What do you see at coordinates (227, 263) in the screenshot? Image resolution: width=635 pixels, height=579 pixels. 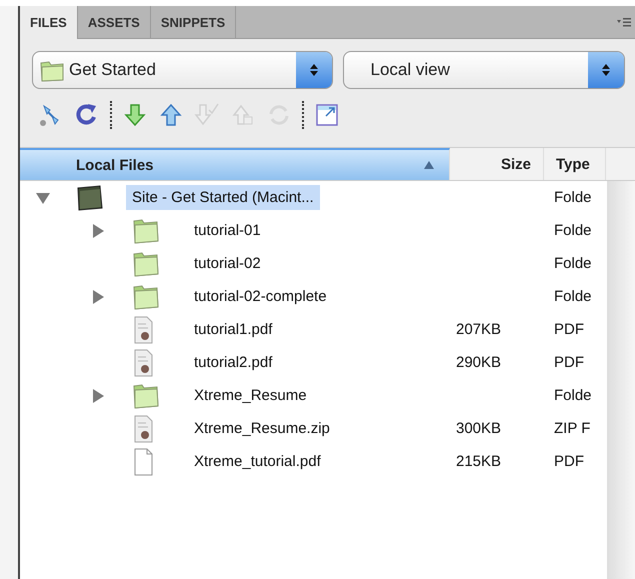 I see `file-name: tutorial-02` at bounding box center [227, 263].